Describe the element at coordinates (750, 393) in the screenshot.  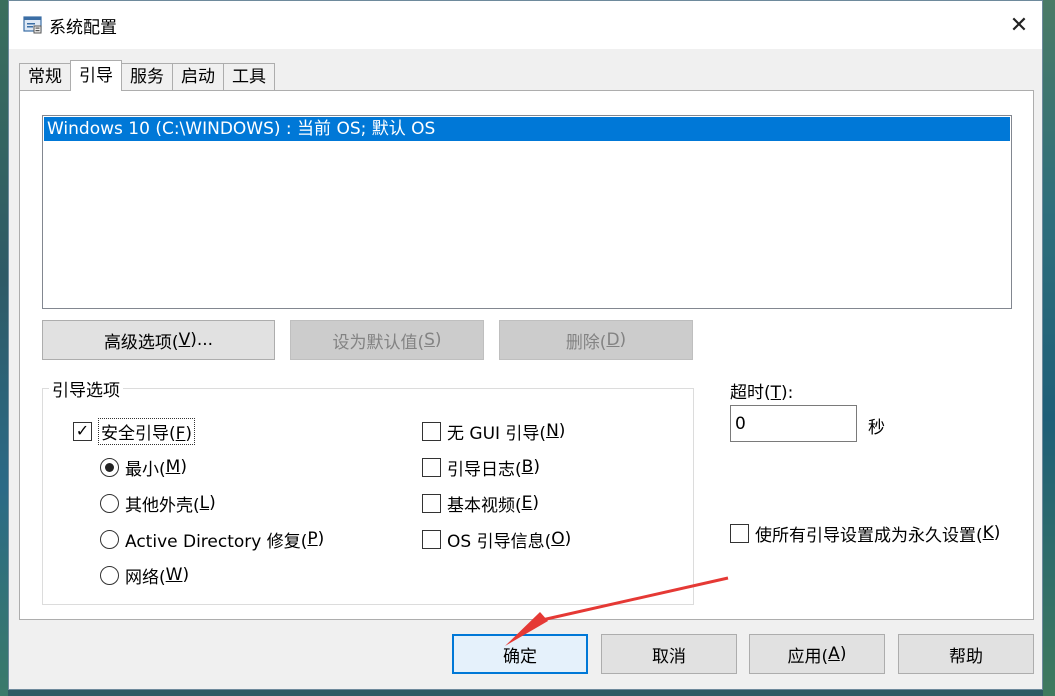
I see `timeout-label-text: 超时(` at that location.